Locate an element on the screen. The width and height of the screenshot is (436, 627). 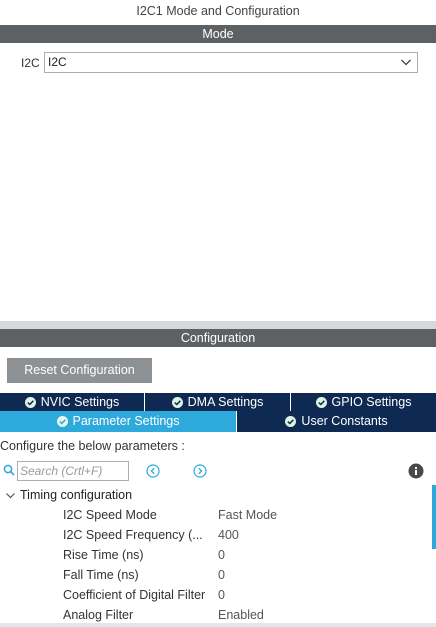
param-row-analog-filter: Analog Filter Enabled is located at coordinates (215, 615).